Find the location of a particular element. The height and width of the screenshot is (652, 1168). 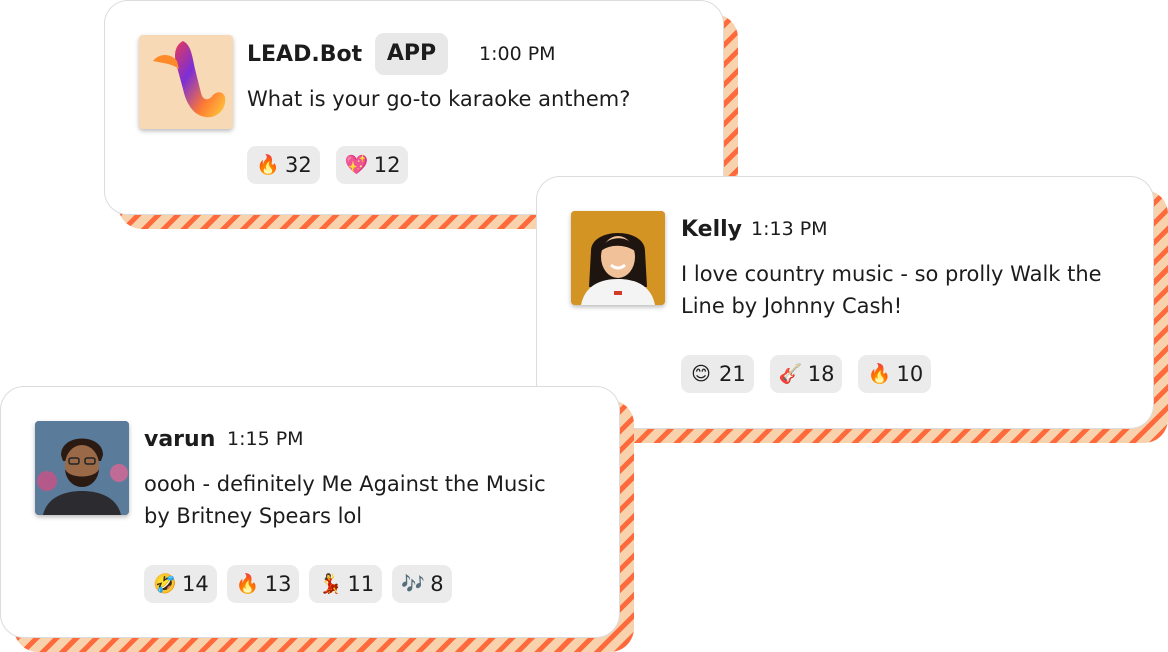

reaction-rofl: 🤣 14 is located at coordinates (180, 584).